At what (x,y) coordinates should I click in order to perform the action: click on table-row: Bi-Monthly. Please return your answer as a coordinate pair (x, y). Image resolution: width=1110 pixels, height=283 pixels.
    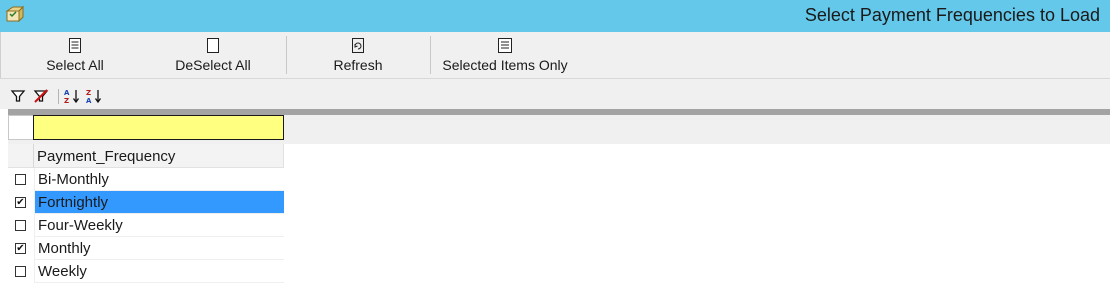
    Looking at the image, I should click on (146, 179).